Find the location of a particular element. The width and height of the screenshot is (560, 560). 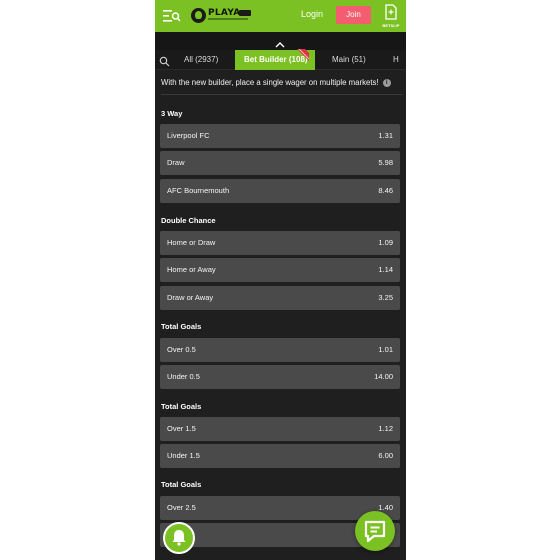

selection-row: AFC Bournemouth 8.46 is located at coordinates (280, 191).